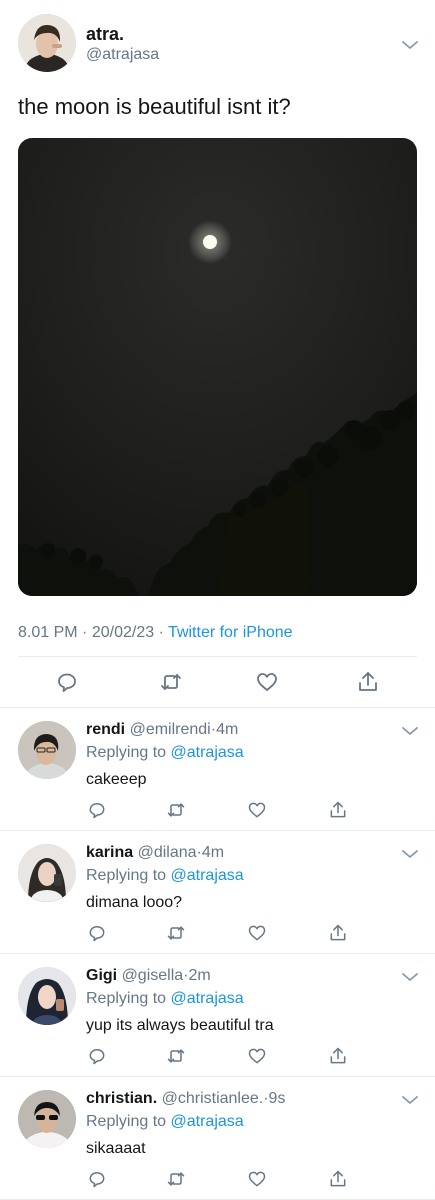 This screenshot has width=435, height=1200. I want to click on reply-display-name: karina, so click(109, 852).